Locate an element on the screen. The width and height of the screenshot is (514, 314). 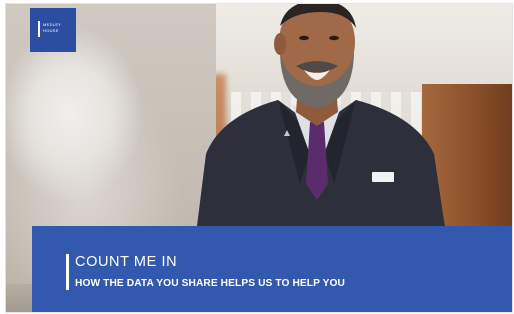
medley-house-logo: MEDLEY HOUSE is located at coordinates (53, 30).